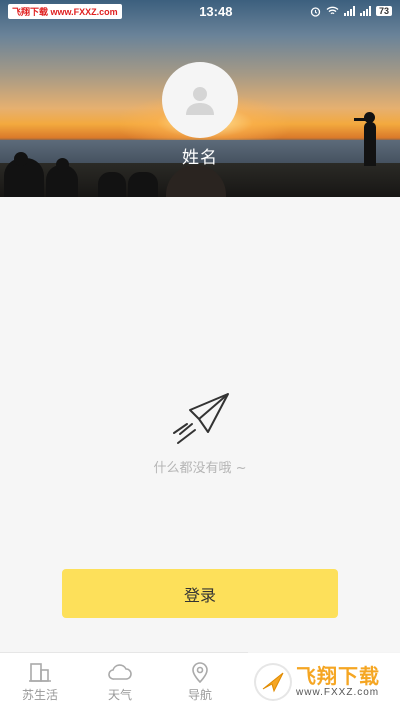  What do you see at coordinates (200, 155) in the screenshot?
I see `user-name: 姓名` at bounding box center [200, 155].